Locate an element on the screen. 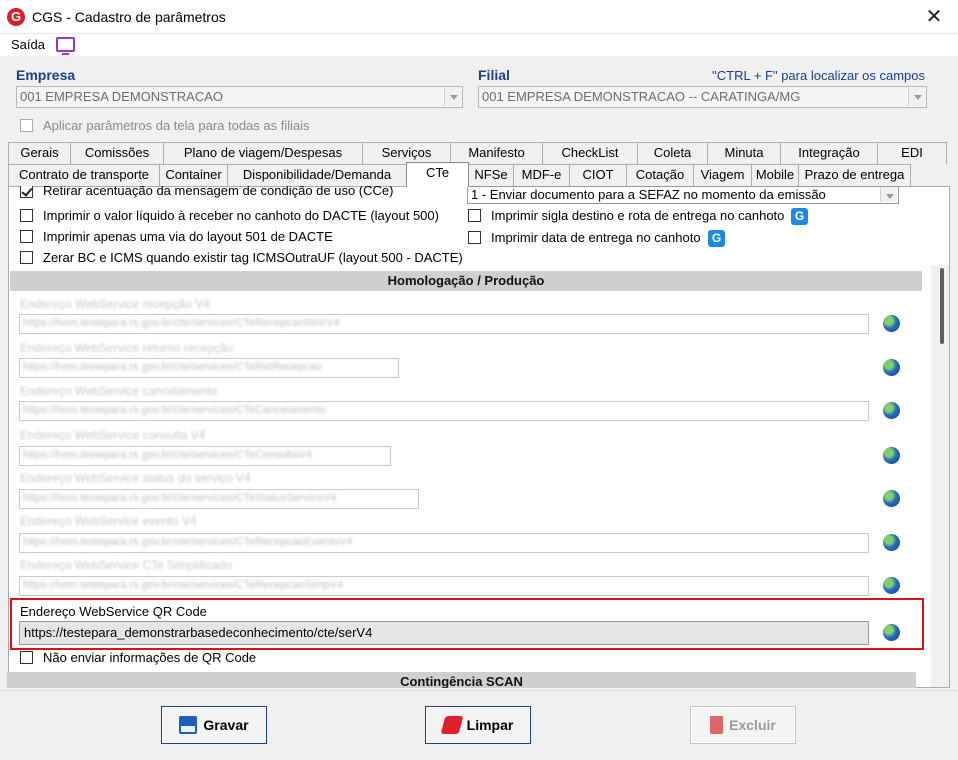 This screenshot has height=760, width=958. tab-integracao: Integração is located at coordinates (829, 153).